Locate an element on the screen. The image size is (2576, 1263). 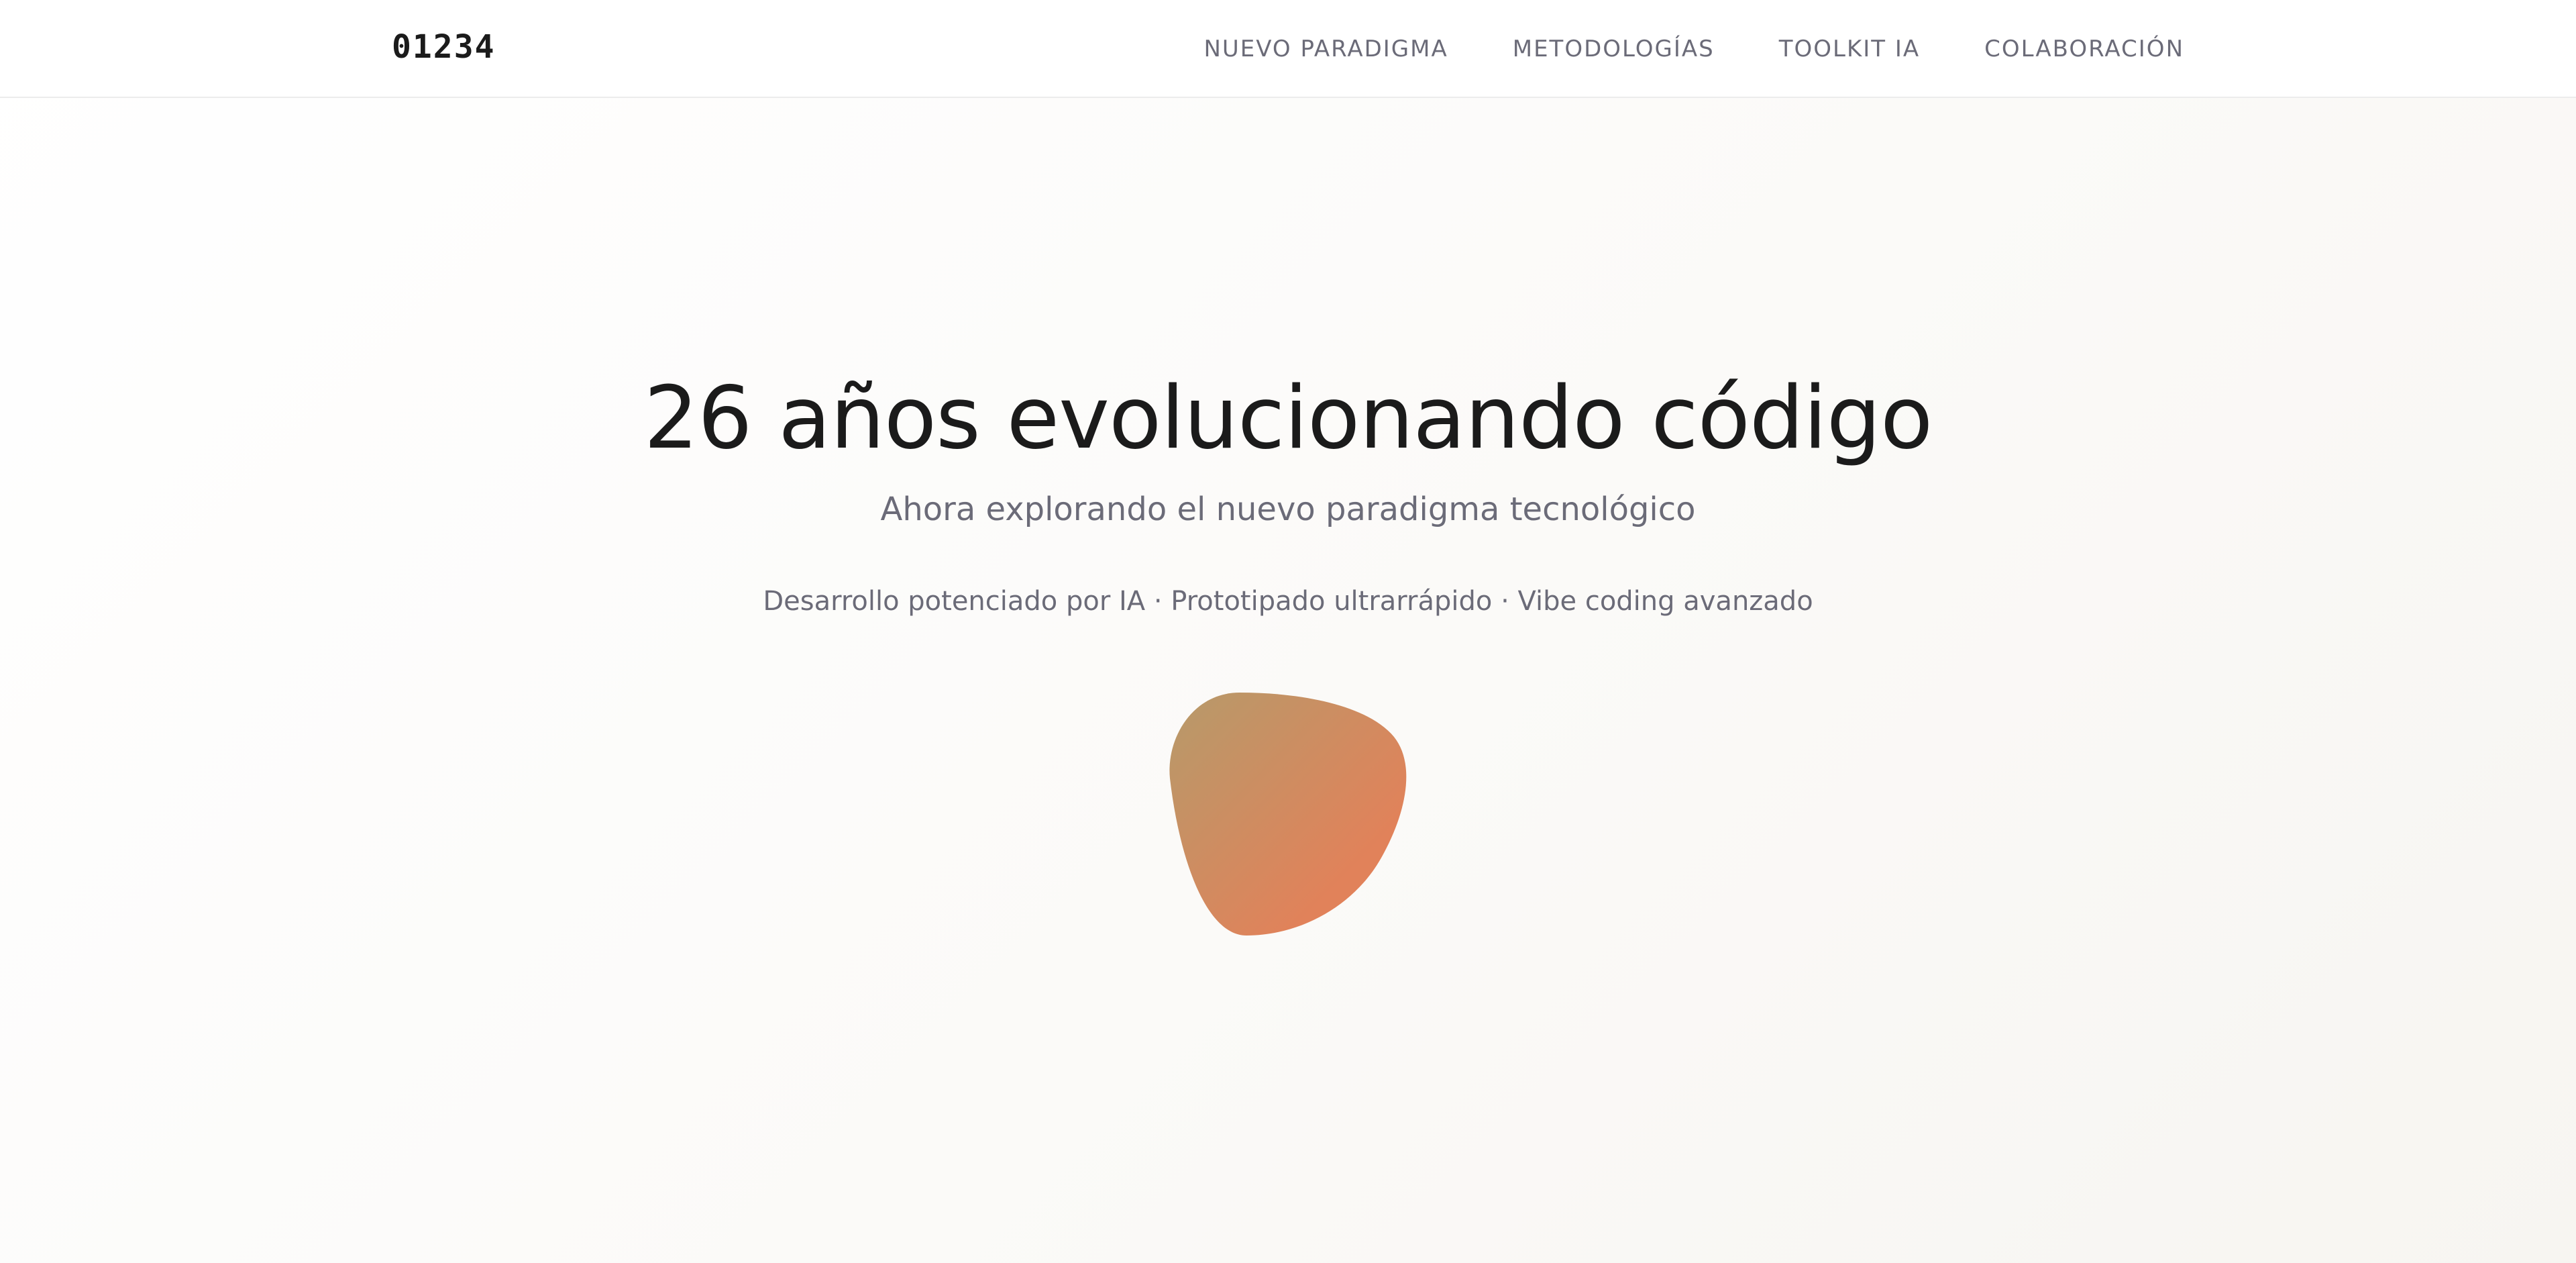
nav-item-toolkit-ia: TOOLKIT IA is located at coordinates (1849, 49).